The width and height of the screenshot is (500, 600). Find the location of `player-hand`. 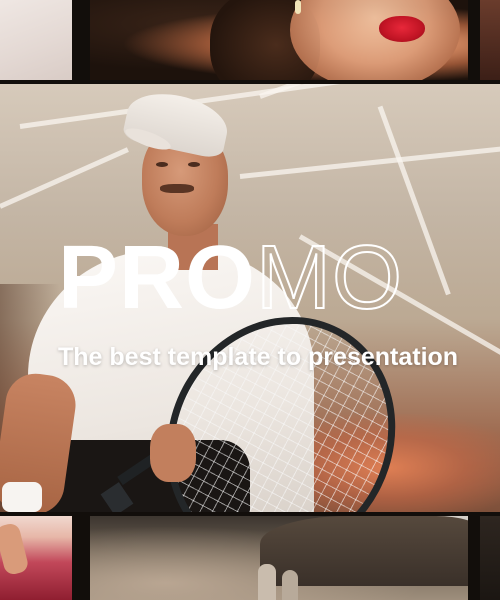

player-hand is located at coordinates (173, 453).